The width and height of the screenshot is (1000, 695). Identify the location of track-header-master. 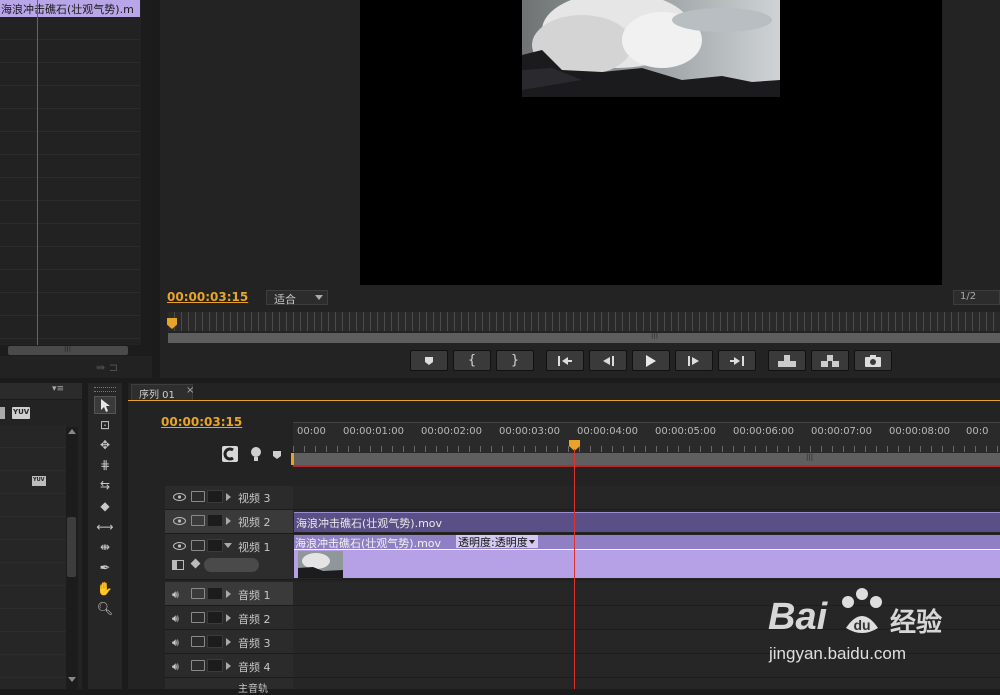
(229, 684).